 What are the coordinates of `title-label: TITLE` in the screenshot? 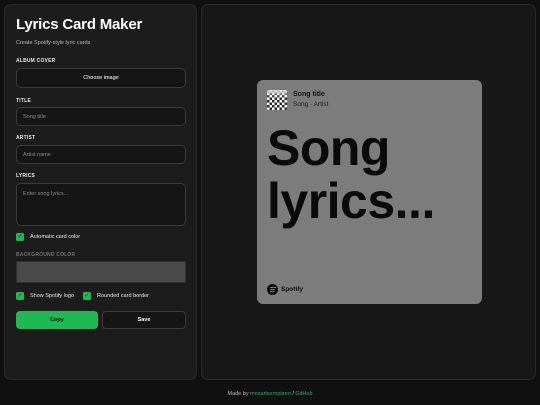 It's located at (23, 101).